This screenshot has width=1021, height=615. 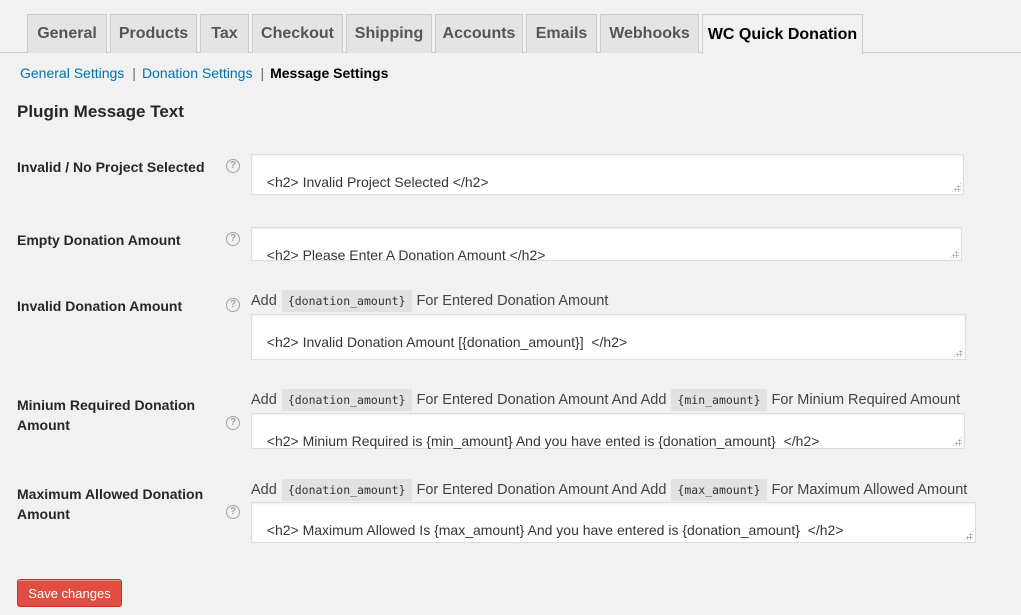 What do you see at coordinates (719, 490) in the screenshot?
I see `placeholder-code: {max_amount}` at bounding box center [719, 490].